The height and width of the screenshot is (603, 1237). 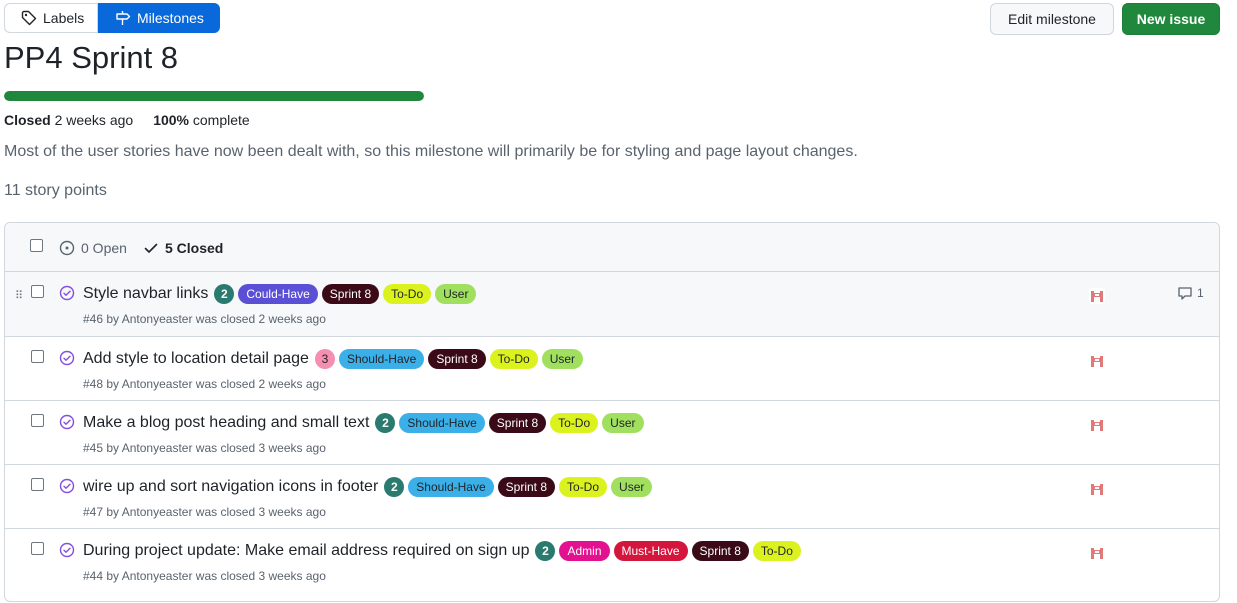 I want to click on milestones-tab-label: Milestones, so click(x=170, y=18).